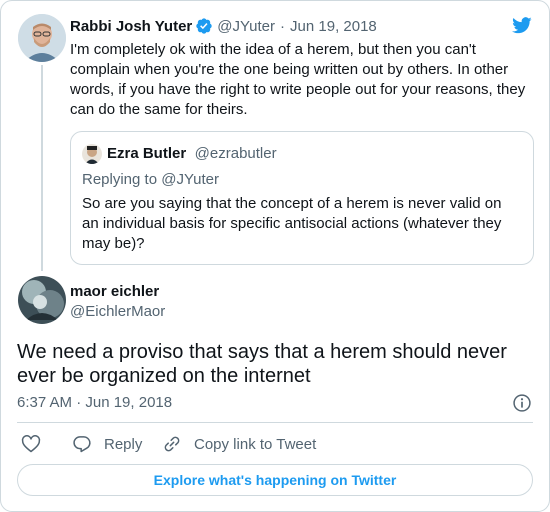  I want to click on parent-tweet-header: Rabbi Josh Yuter @JYuter · Jun 19, 2018, so click(223, 26).